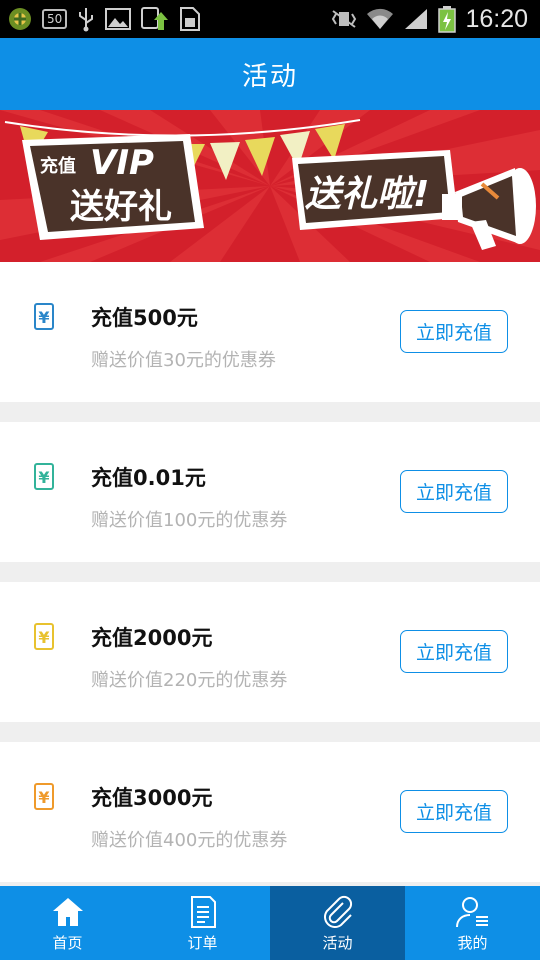  I want to click on banner-text-small: 充值, so click(58, 166).